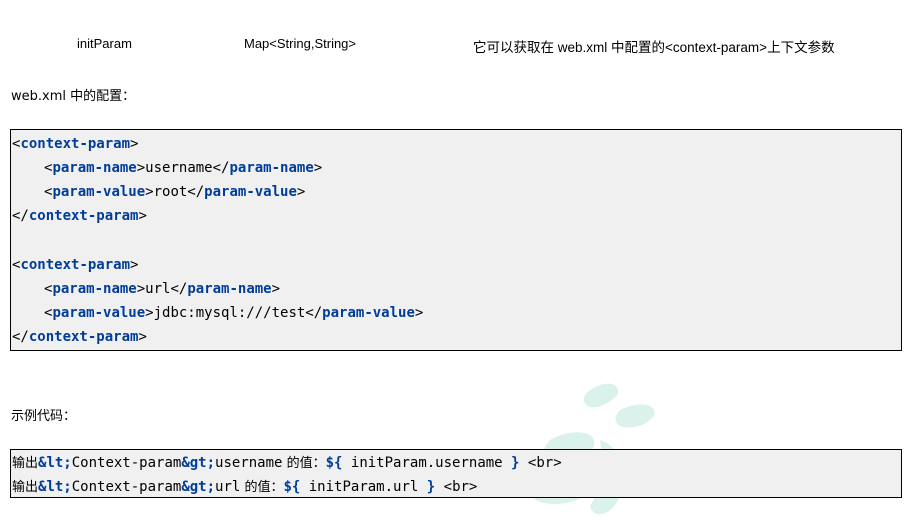  Describe the element at coordinates (363, 487) in the screenshot. I see `code-expr: initParam.url` at that location.